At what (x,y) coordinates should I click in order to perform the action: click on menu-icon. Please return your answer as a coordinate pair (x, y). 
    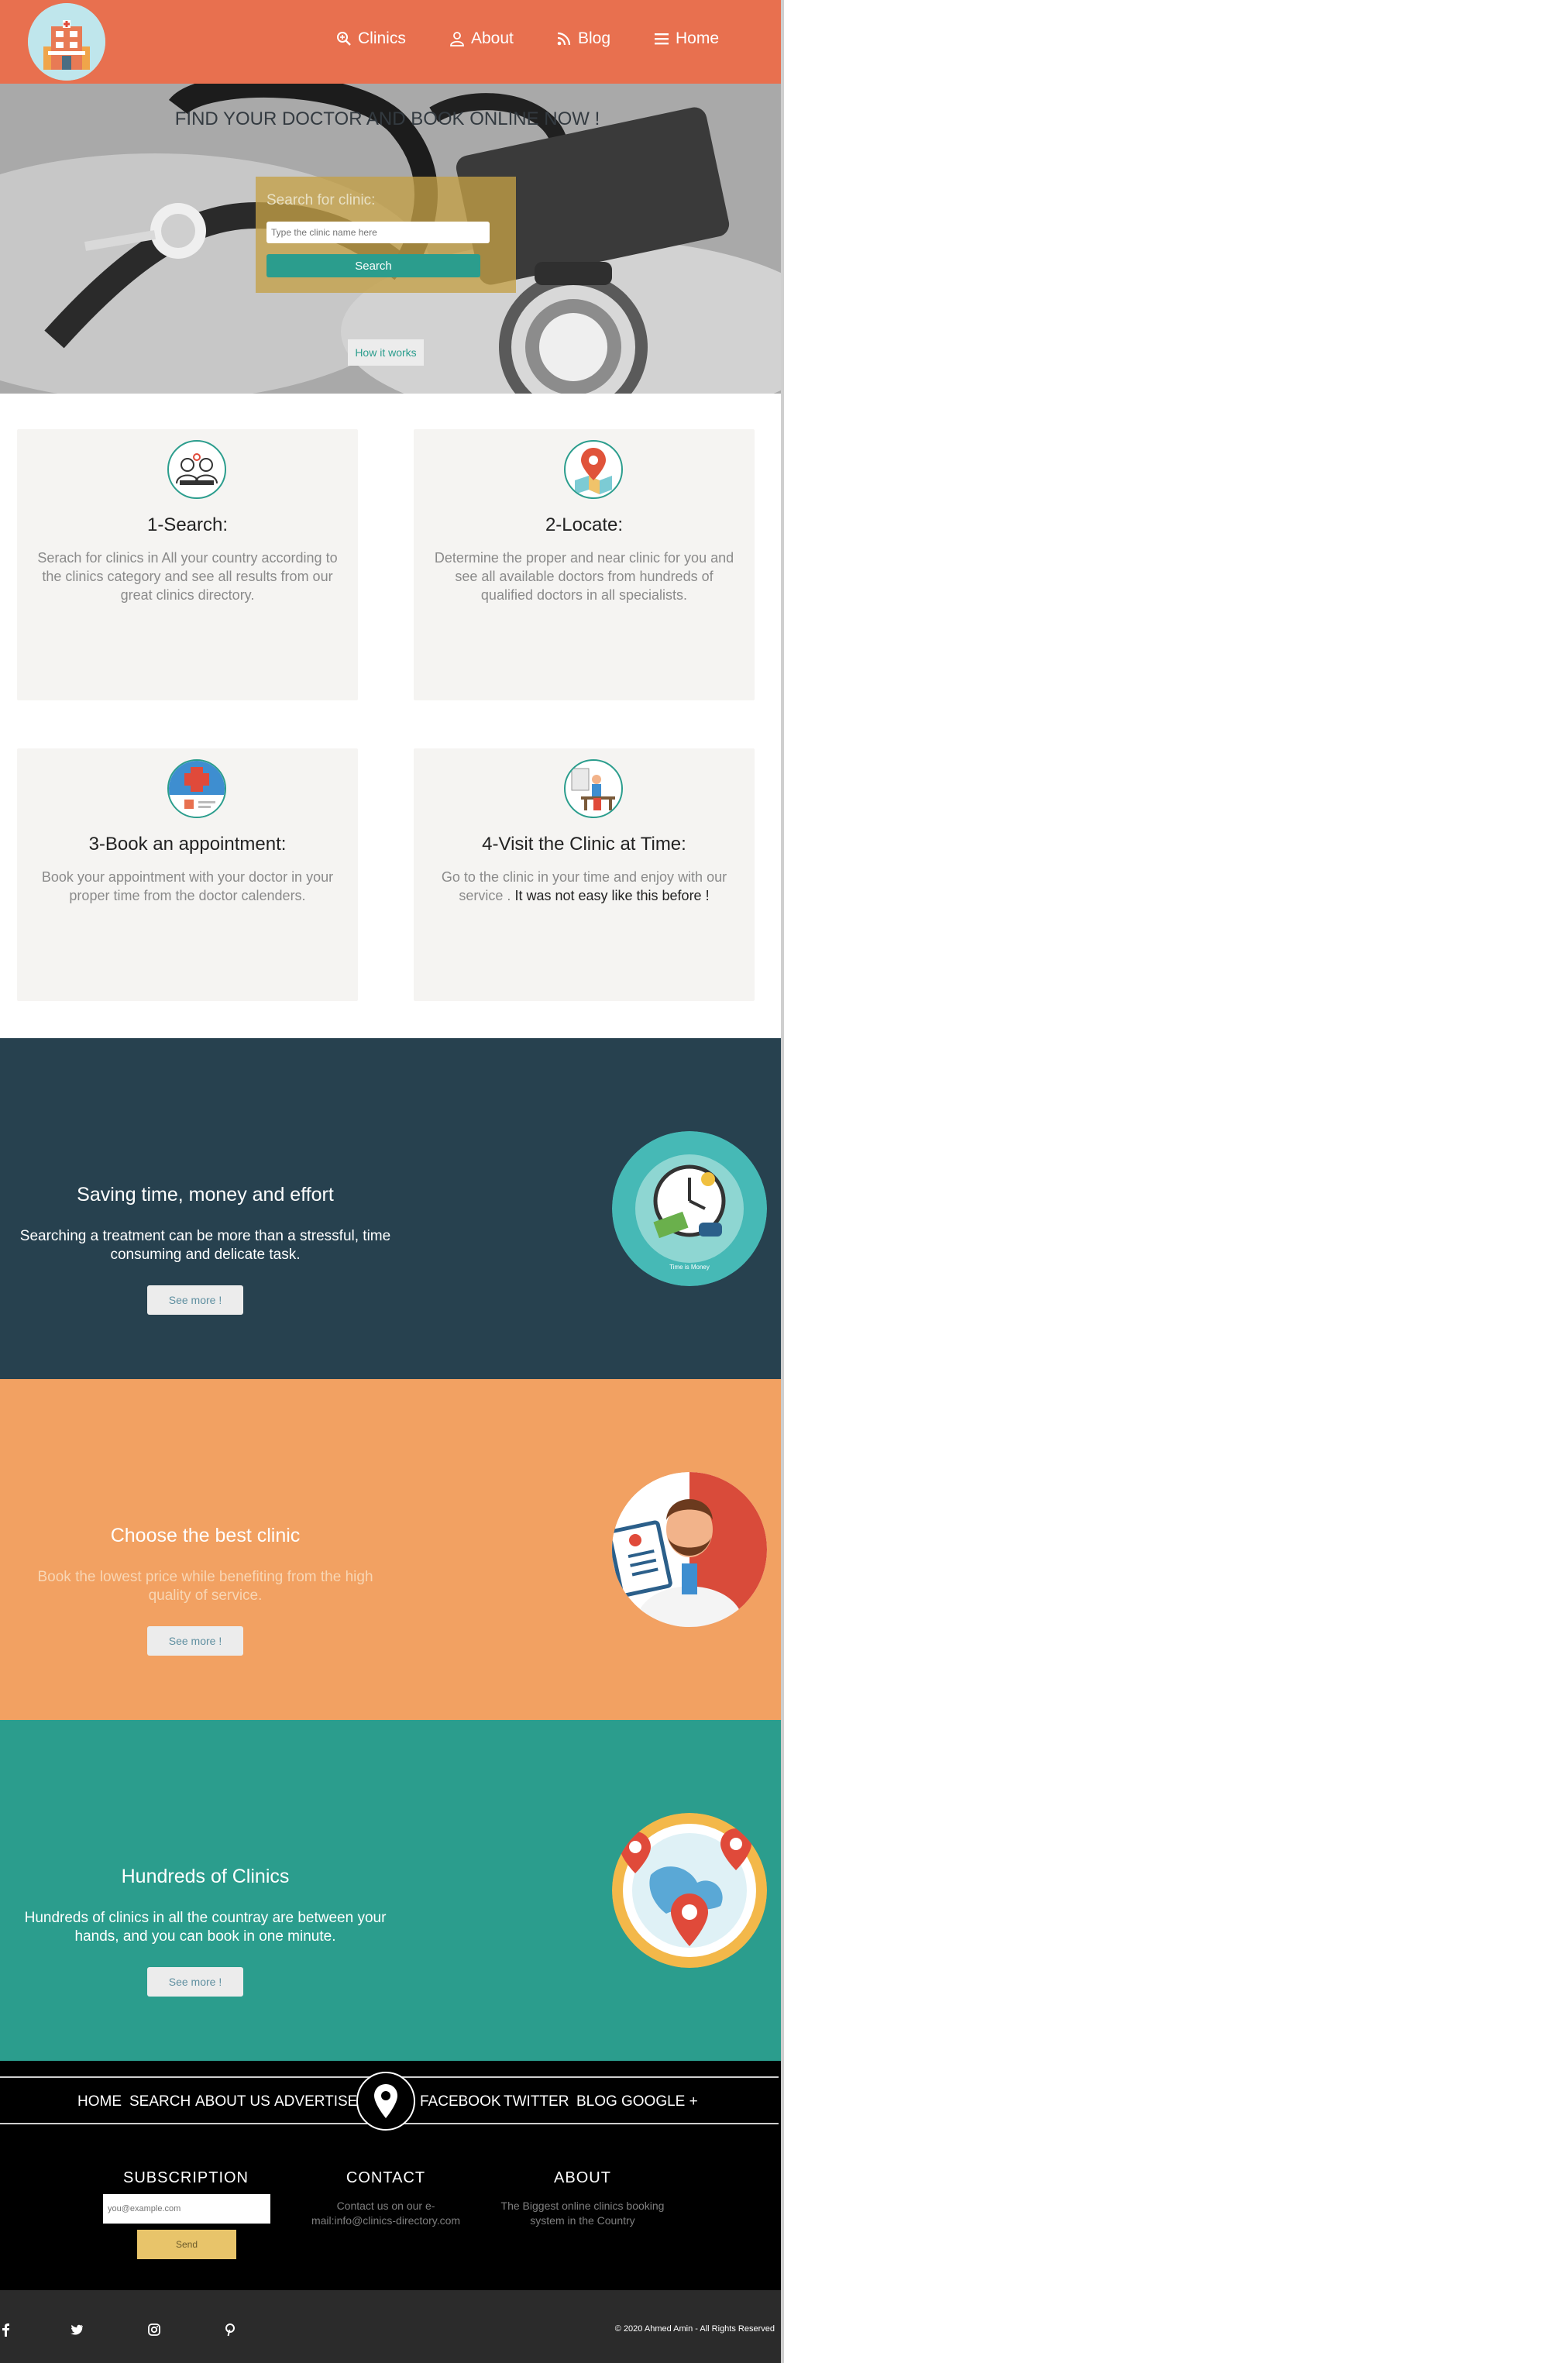
    Looking at the image, I should click on (662, 39).